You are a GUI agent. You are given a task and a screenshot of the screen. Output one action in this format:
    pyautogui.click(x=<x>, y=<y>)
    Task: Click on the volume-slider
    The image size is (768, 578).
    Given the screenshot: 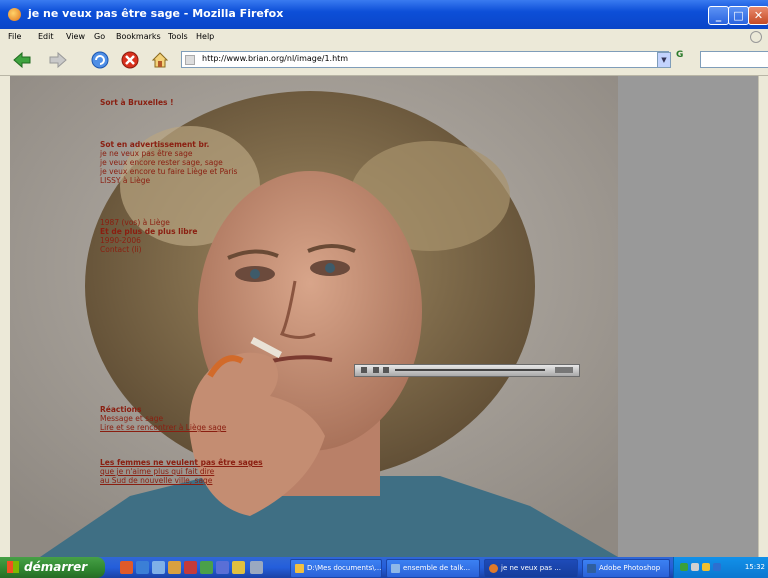 What is the action you would take?
    pyautogui.click(x=564, y=370)
    